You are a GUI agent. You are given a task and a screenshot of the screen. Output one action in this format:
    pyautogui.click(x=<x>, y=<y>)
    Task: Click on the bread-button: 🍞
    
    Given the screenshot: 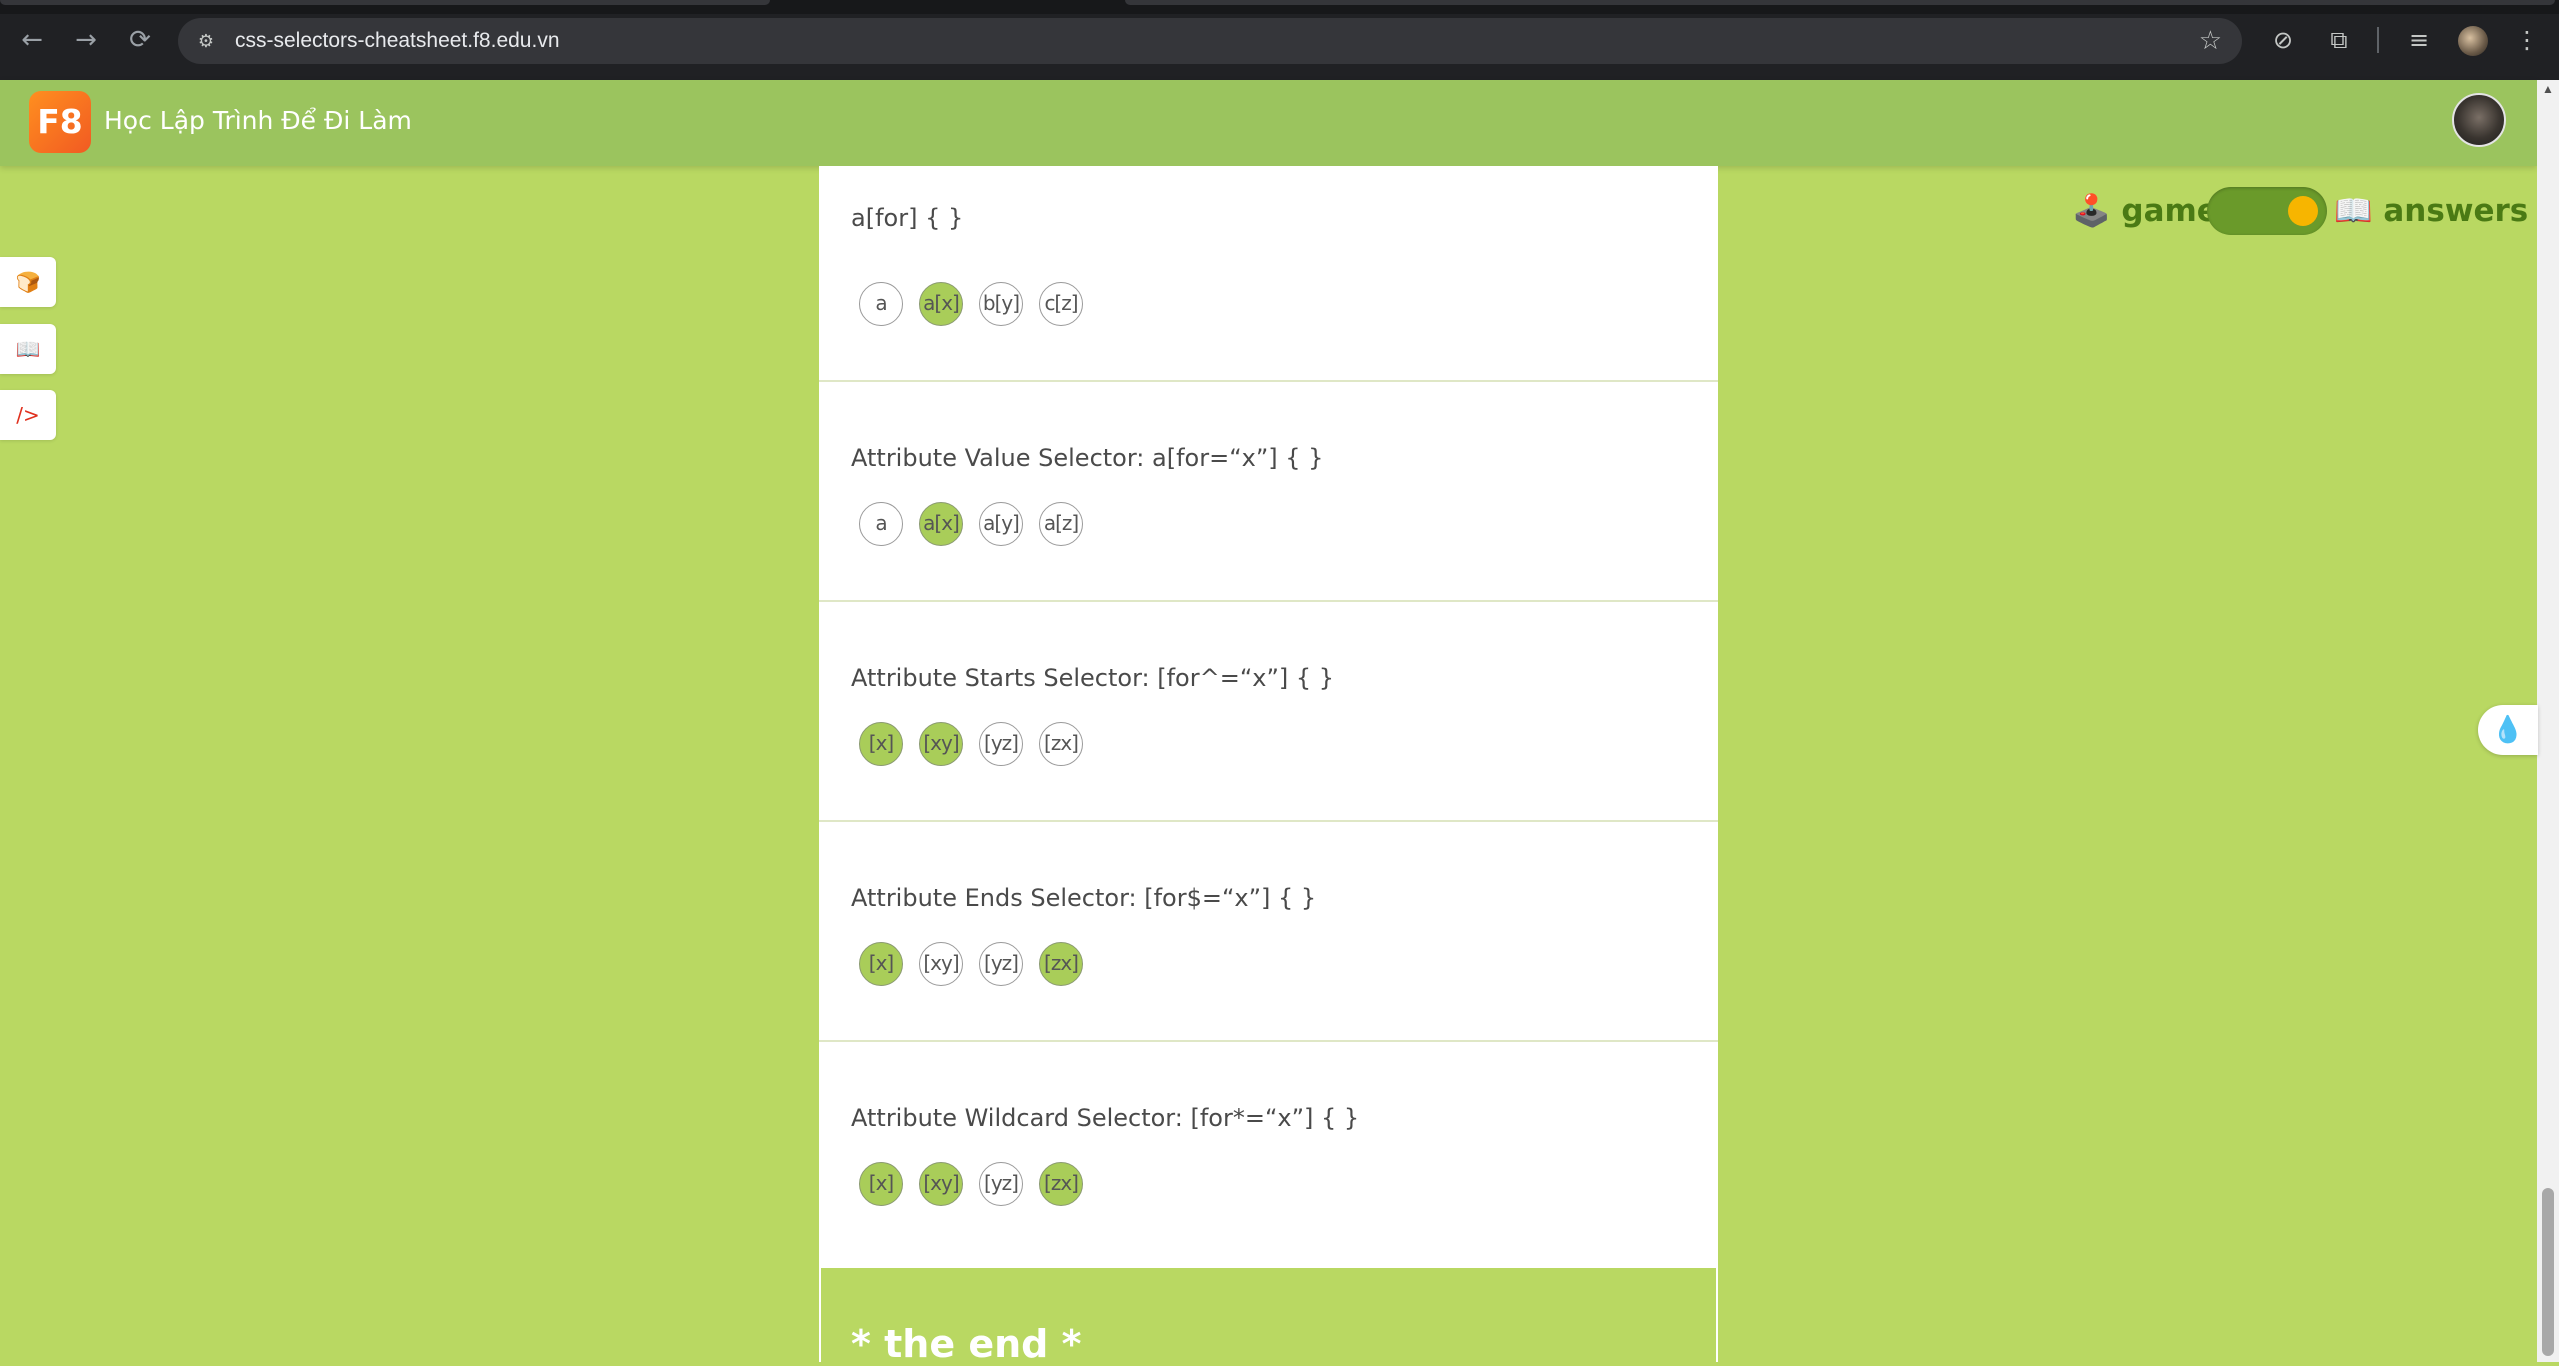 What is the action you would take?
    pyautogui.click(x=28, y=282)
    